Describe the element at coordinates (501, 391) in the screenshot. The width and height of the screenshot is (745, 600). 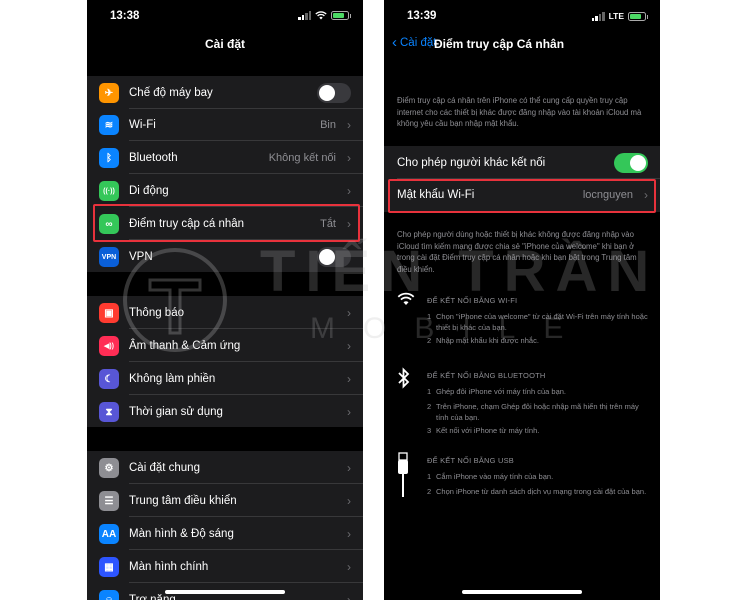
I see `step-text: Ghép đôi iPhone với máy tính của bạn.` at that location.